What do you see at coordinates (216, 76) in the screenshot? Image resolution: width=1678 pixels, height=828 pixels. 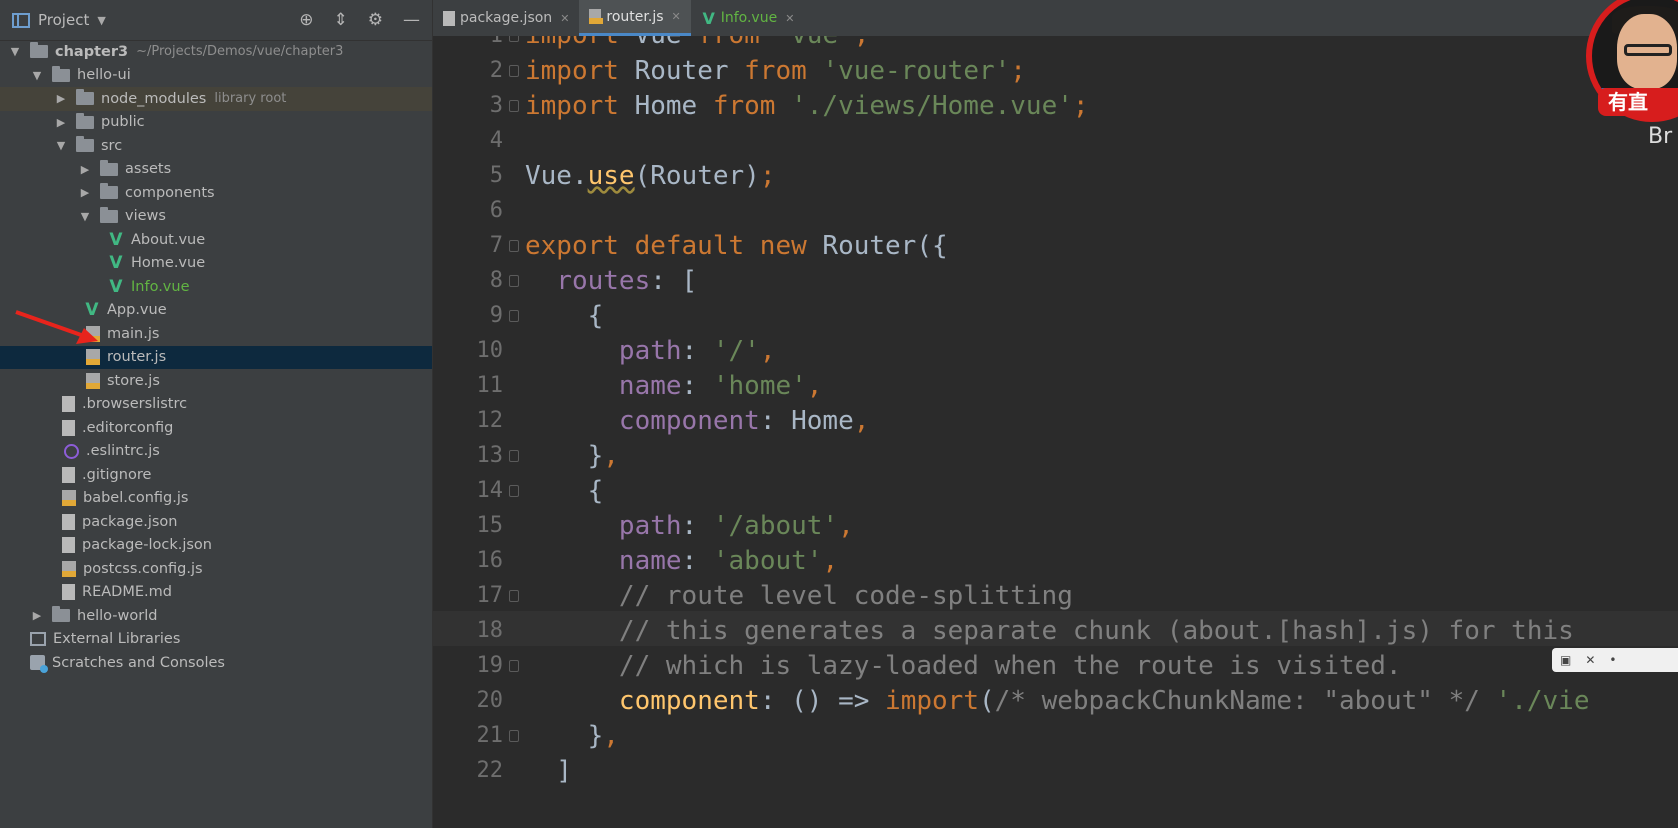 I see `tree-item-hello-ui: ▼ hello-ui` at bounding box center [216, 76].